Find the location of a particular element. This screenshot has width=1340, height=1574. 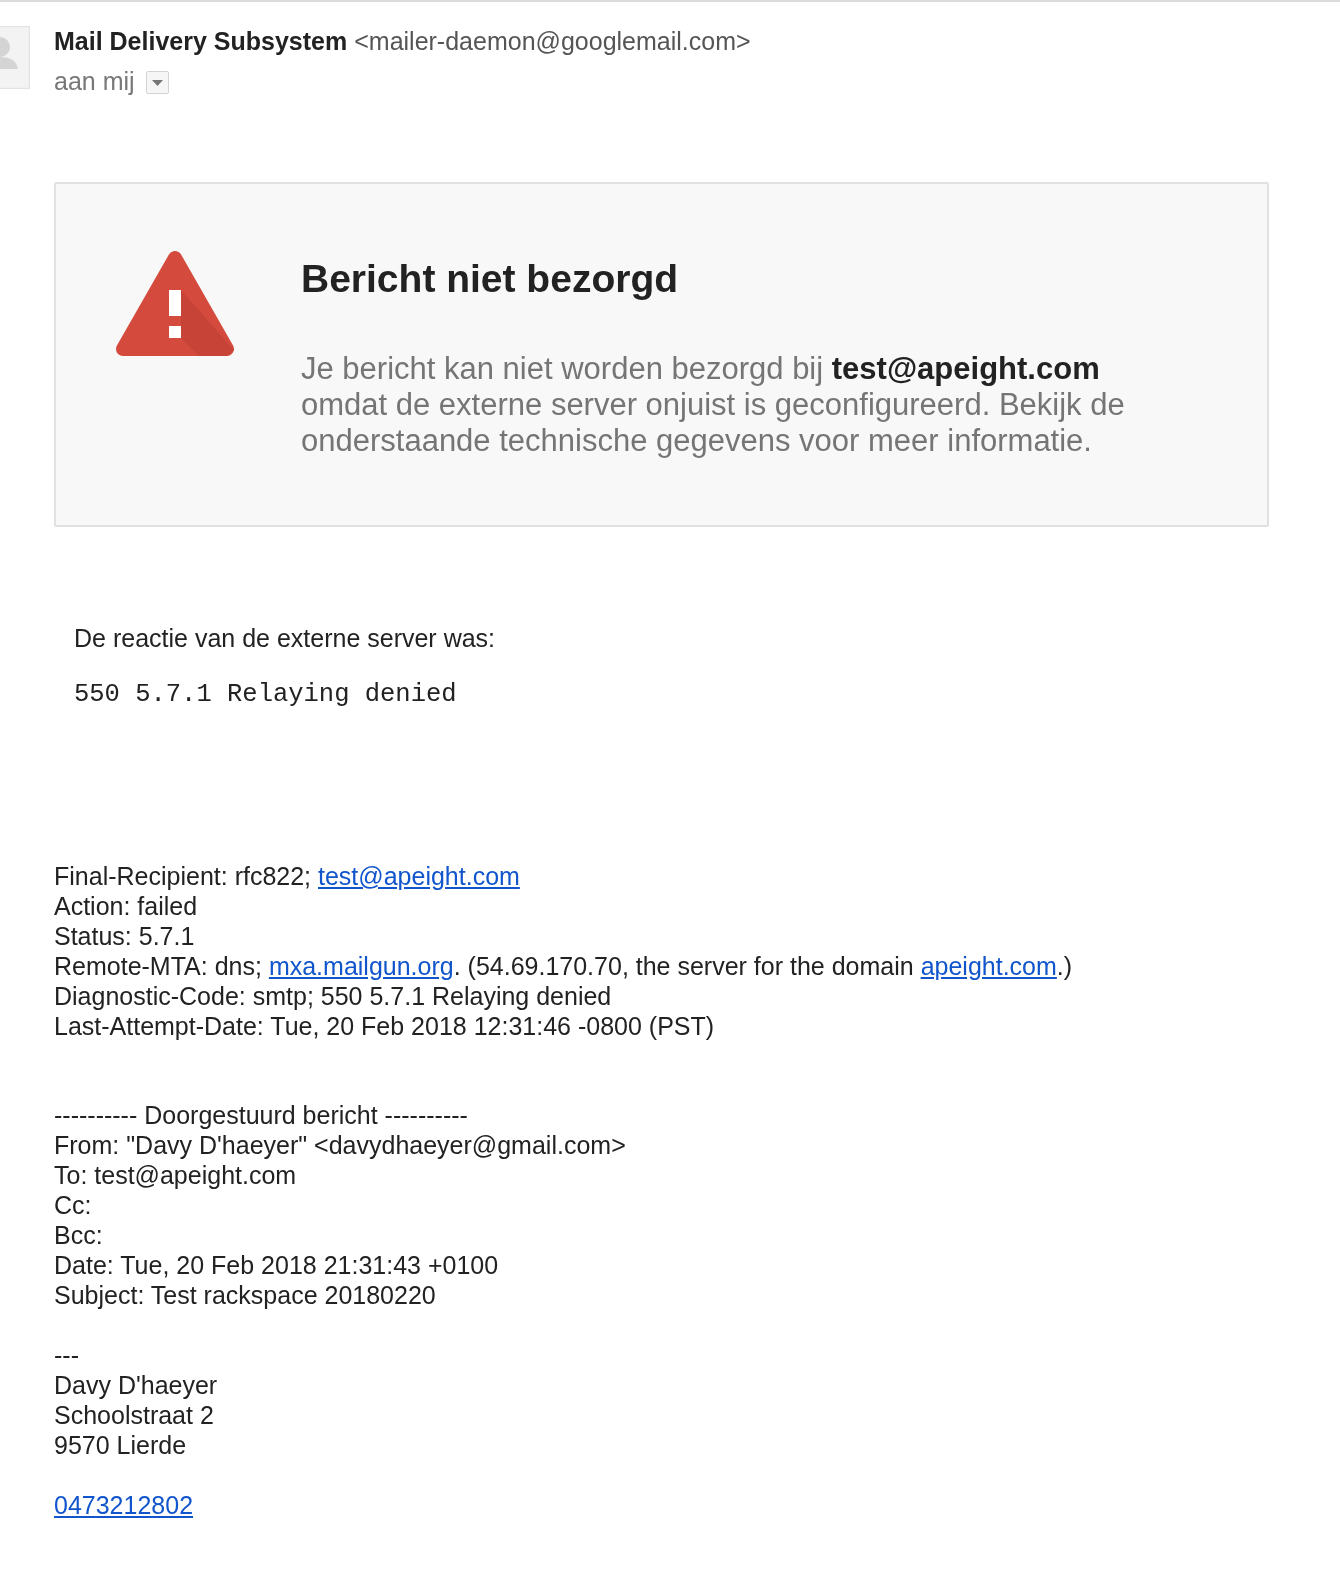

domain-link: apeight.com is located at coordinates (988, 966).